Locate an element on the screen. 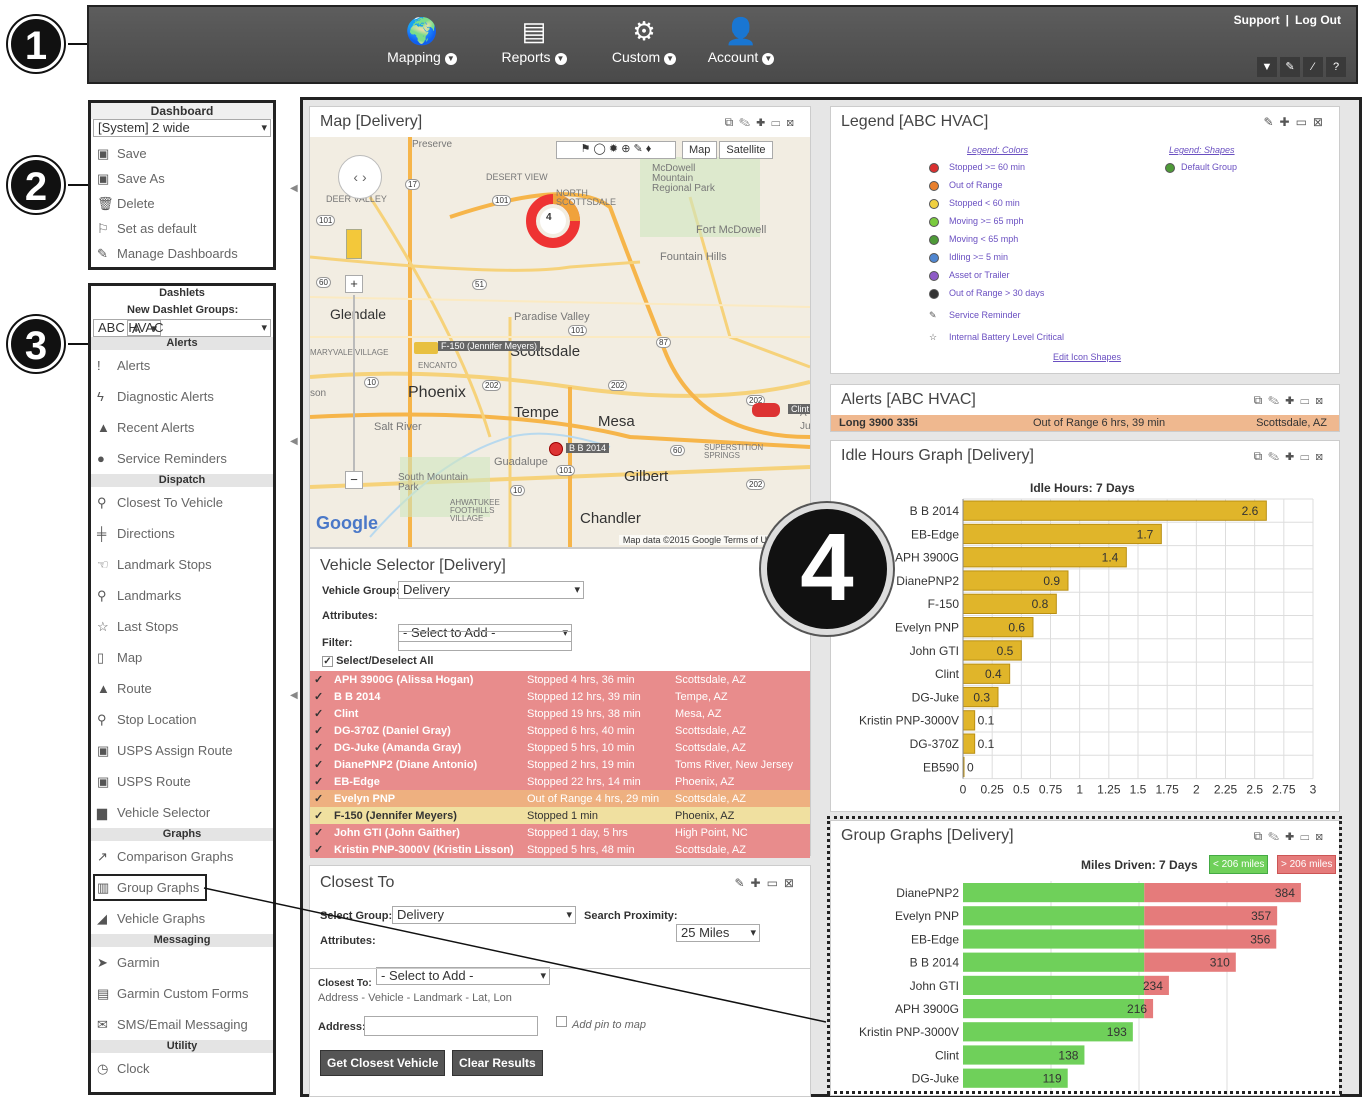 This screenshot has height=1097, width=1362. dashlet-vehicle-graphs: ◢ Vehicle Graphs is located at coordinates (182, 918).